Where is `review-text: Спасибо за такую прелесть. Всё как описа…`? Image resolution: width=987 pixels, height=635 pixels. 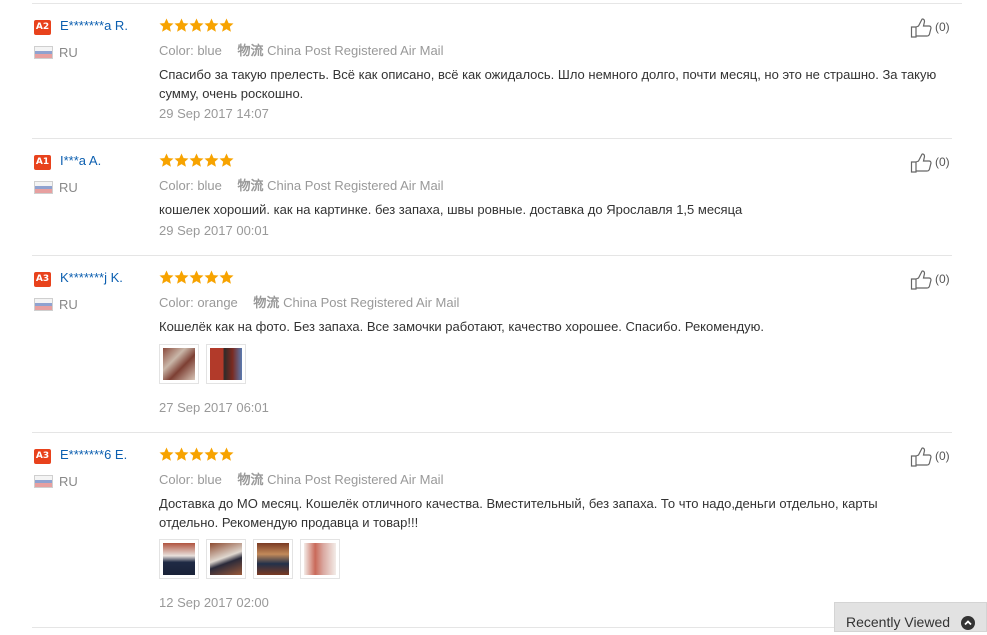
review-text: Спасибо за такую прелесть. Всё как описа… is located at coordinates (548, 84).